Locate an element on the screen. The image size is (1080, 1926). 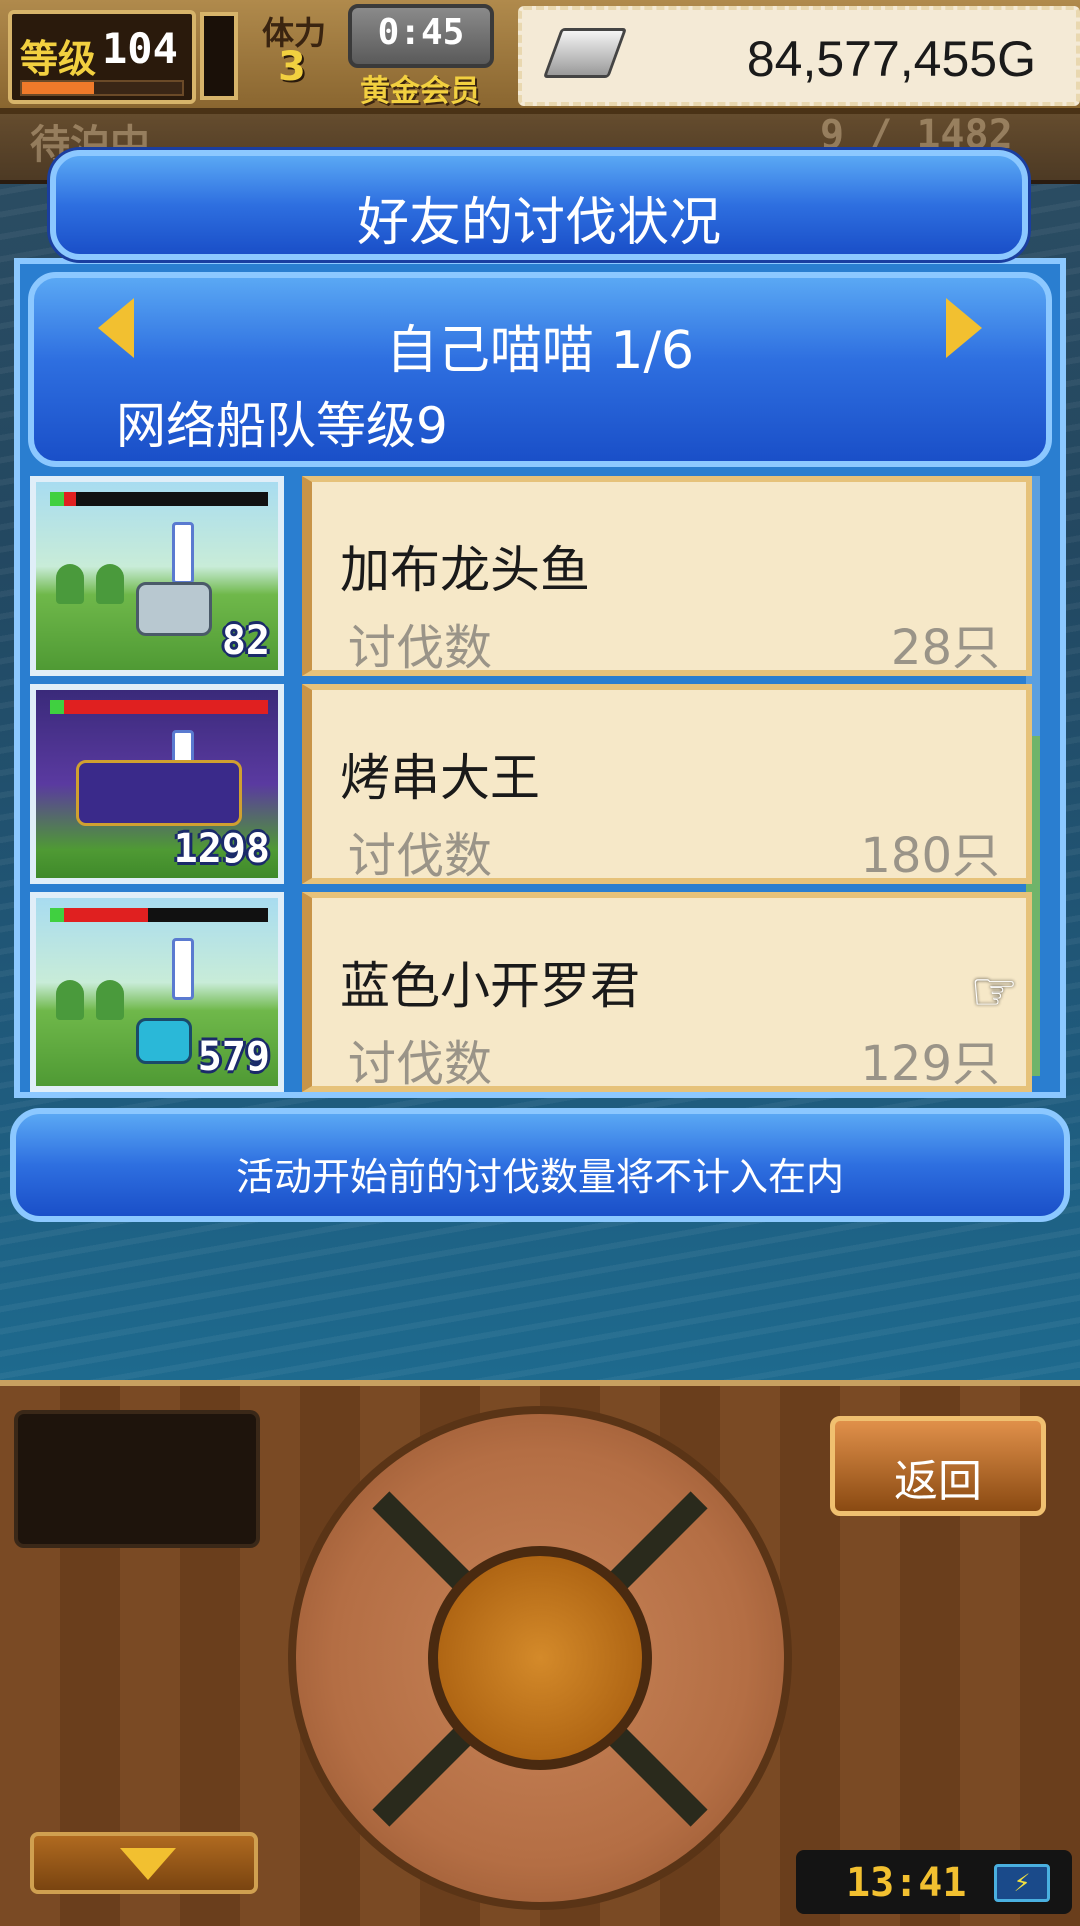
fish-monster-icon is located at coordinates (174, 609).